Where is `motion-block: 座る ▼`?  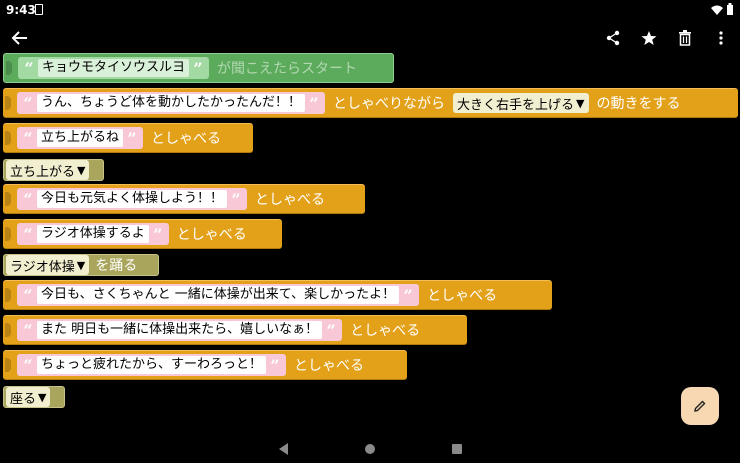 motion-block: 座る ▼ is located at coordinates (34, 397).